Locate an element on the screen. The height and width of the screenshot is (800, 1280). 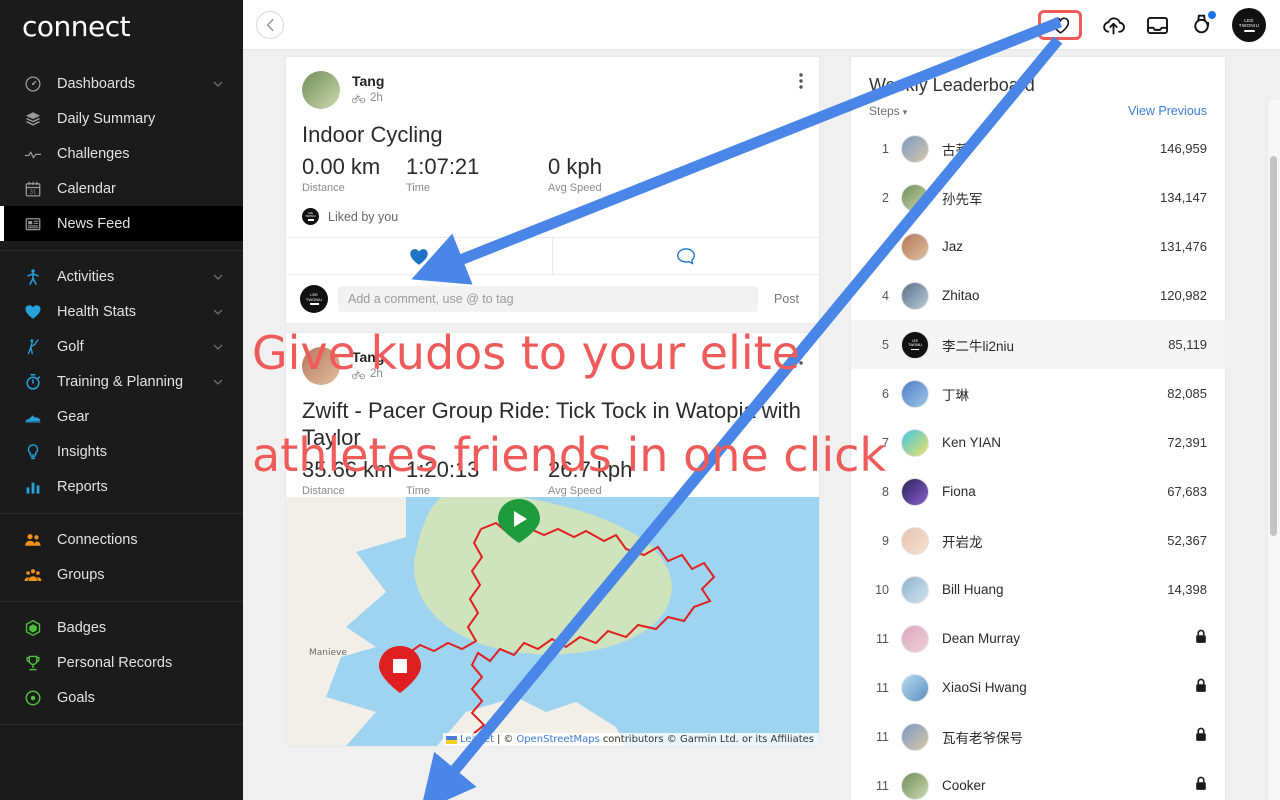
leaderboard-row: 8 Fiona 67,683 is located at coordinates (1038, 491).